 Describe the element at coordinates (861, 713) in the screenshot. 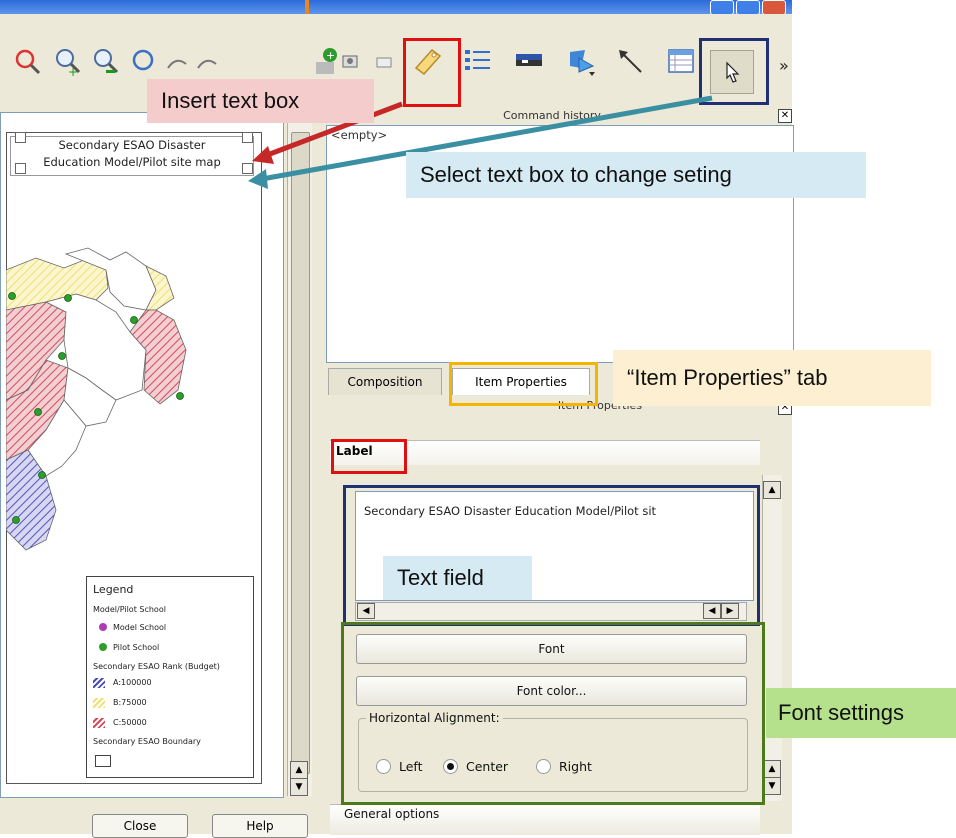

I see `callout-font-settings: Font settings` at that location.